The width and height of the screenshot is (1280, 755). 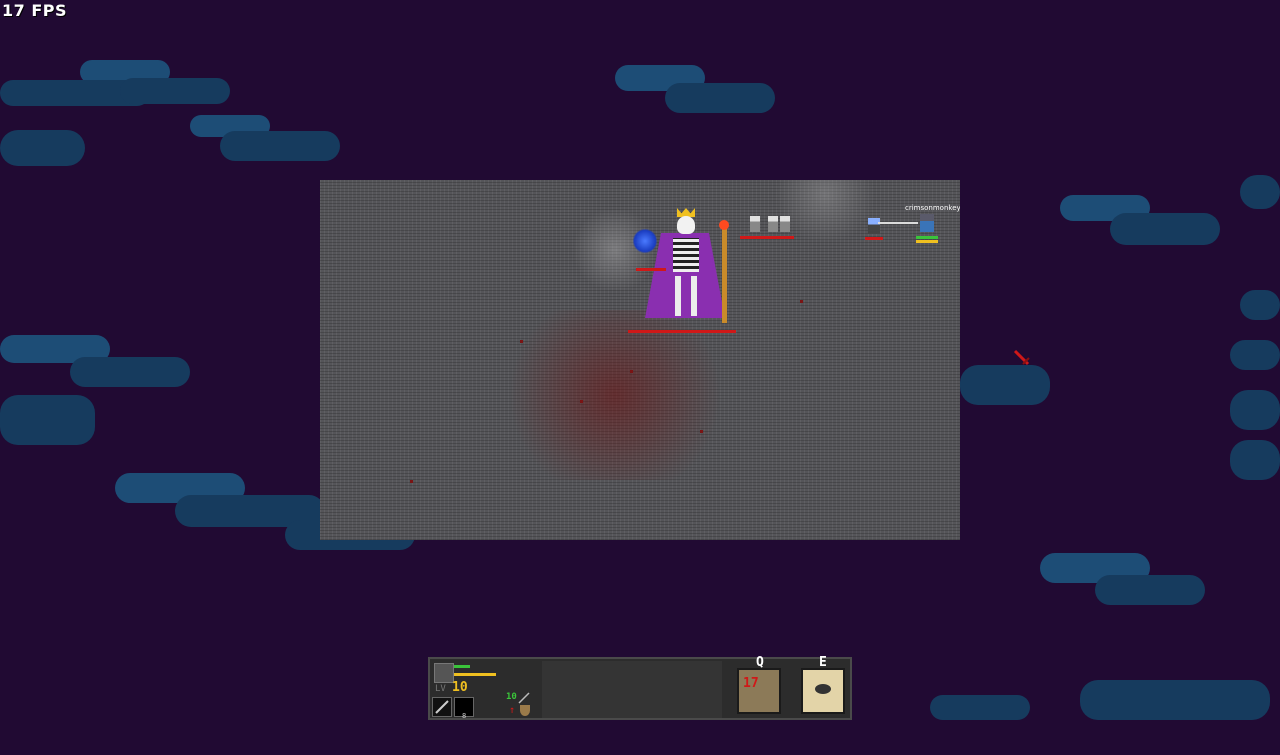 I want to click on fps-counter: 17 FPS, so click(x=35, y=10).